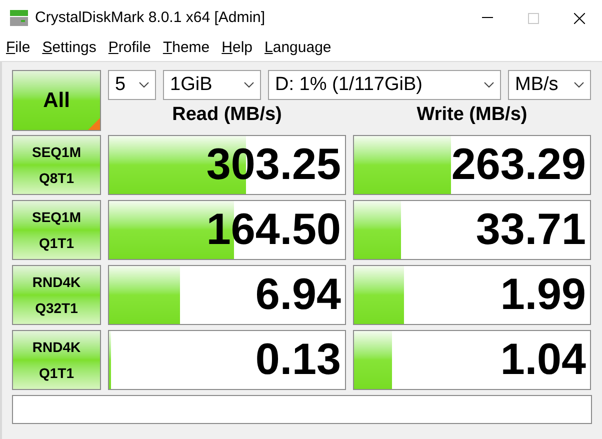 This screenshot has width=602, height=439. What do you see at coordinates (69, 48) in the screenshot?
I see `menu-item: Settings` at bounding box center [69, 48].